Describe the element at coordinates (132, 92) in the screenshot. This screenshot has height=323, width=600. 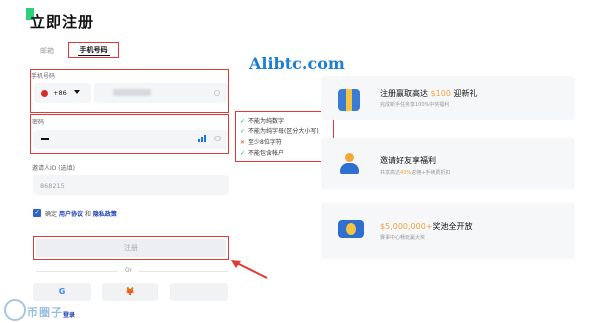
I see `phone-value-redacted` at that location.